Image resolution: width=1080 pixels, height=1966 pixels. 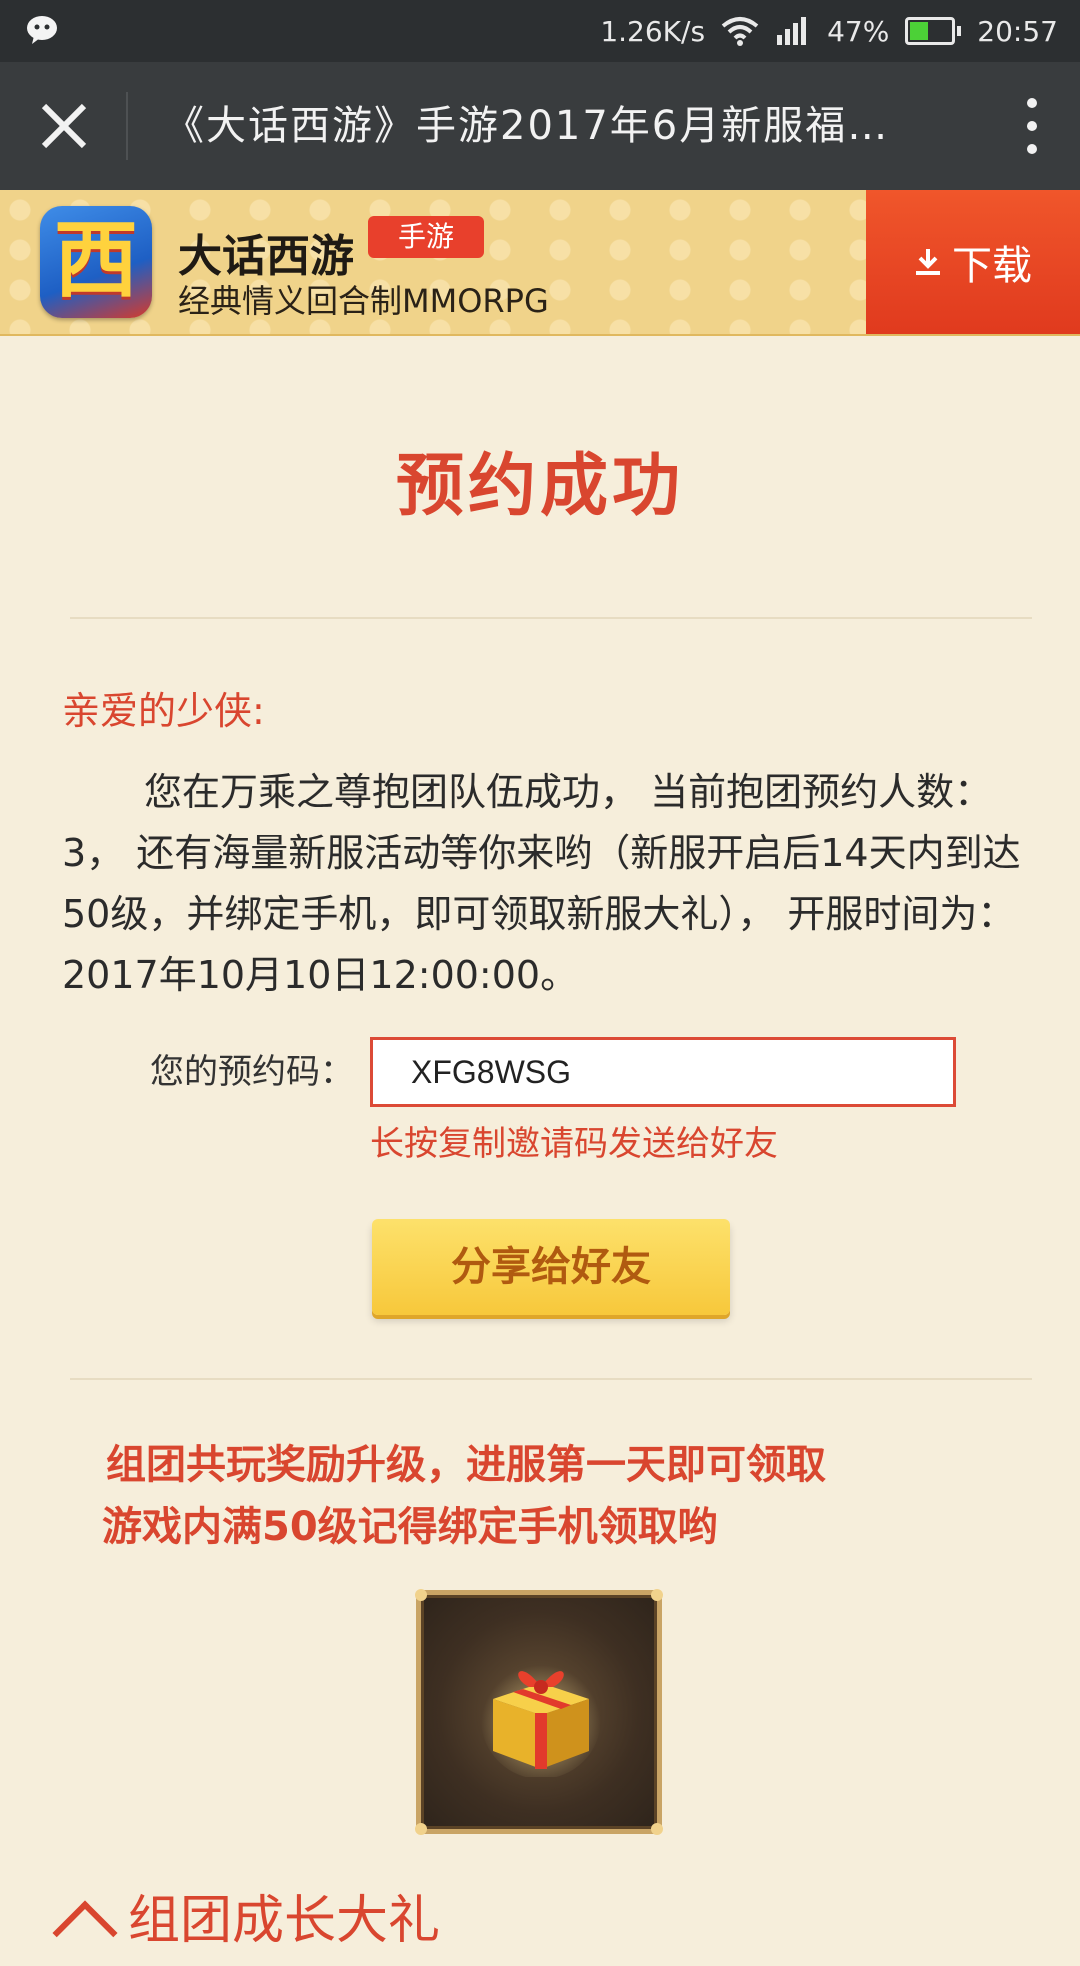 I want to click on greeting: 亲爱的少侠:, so click(x=163, y=711).